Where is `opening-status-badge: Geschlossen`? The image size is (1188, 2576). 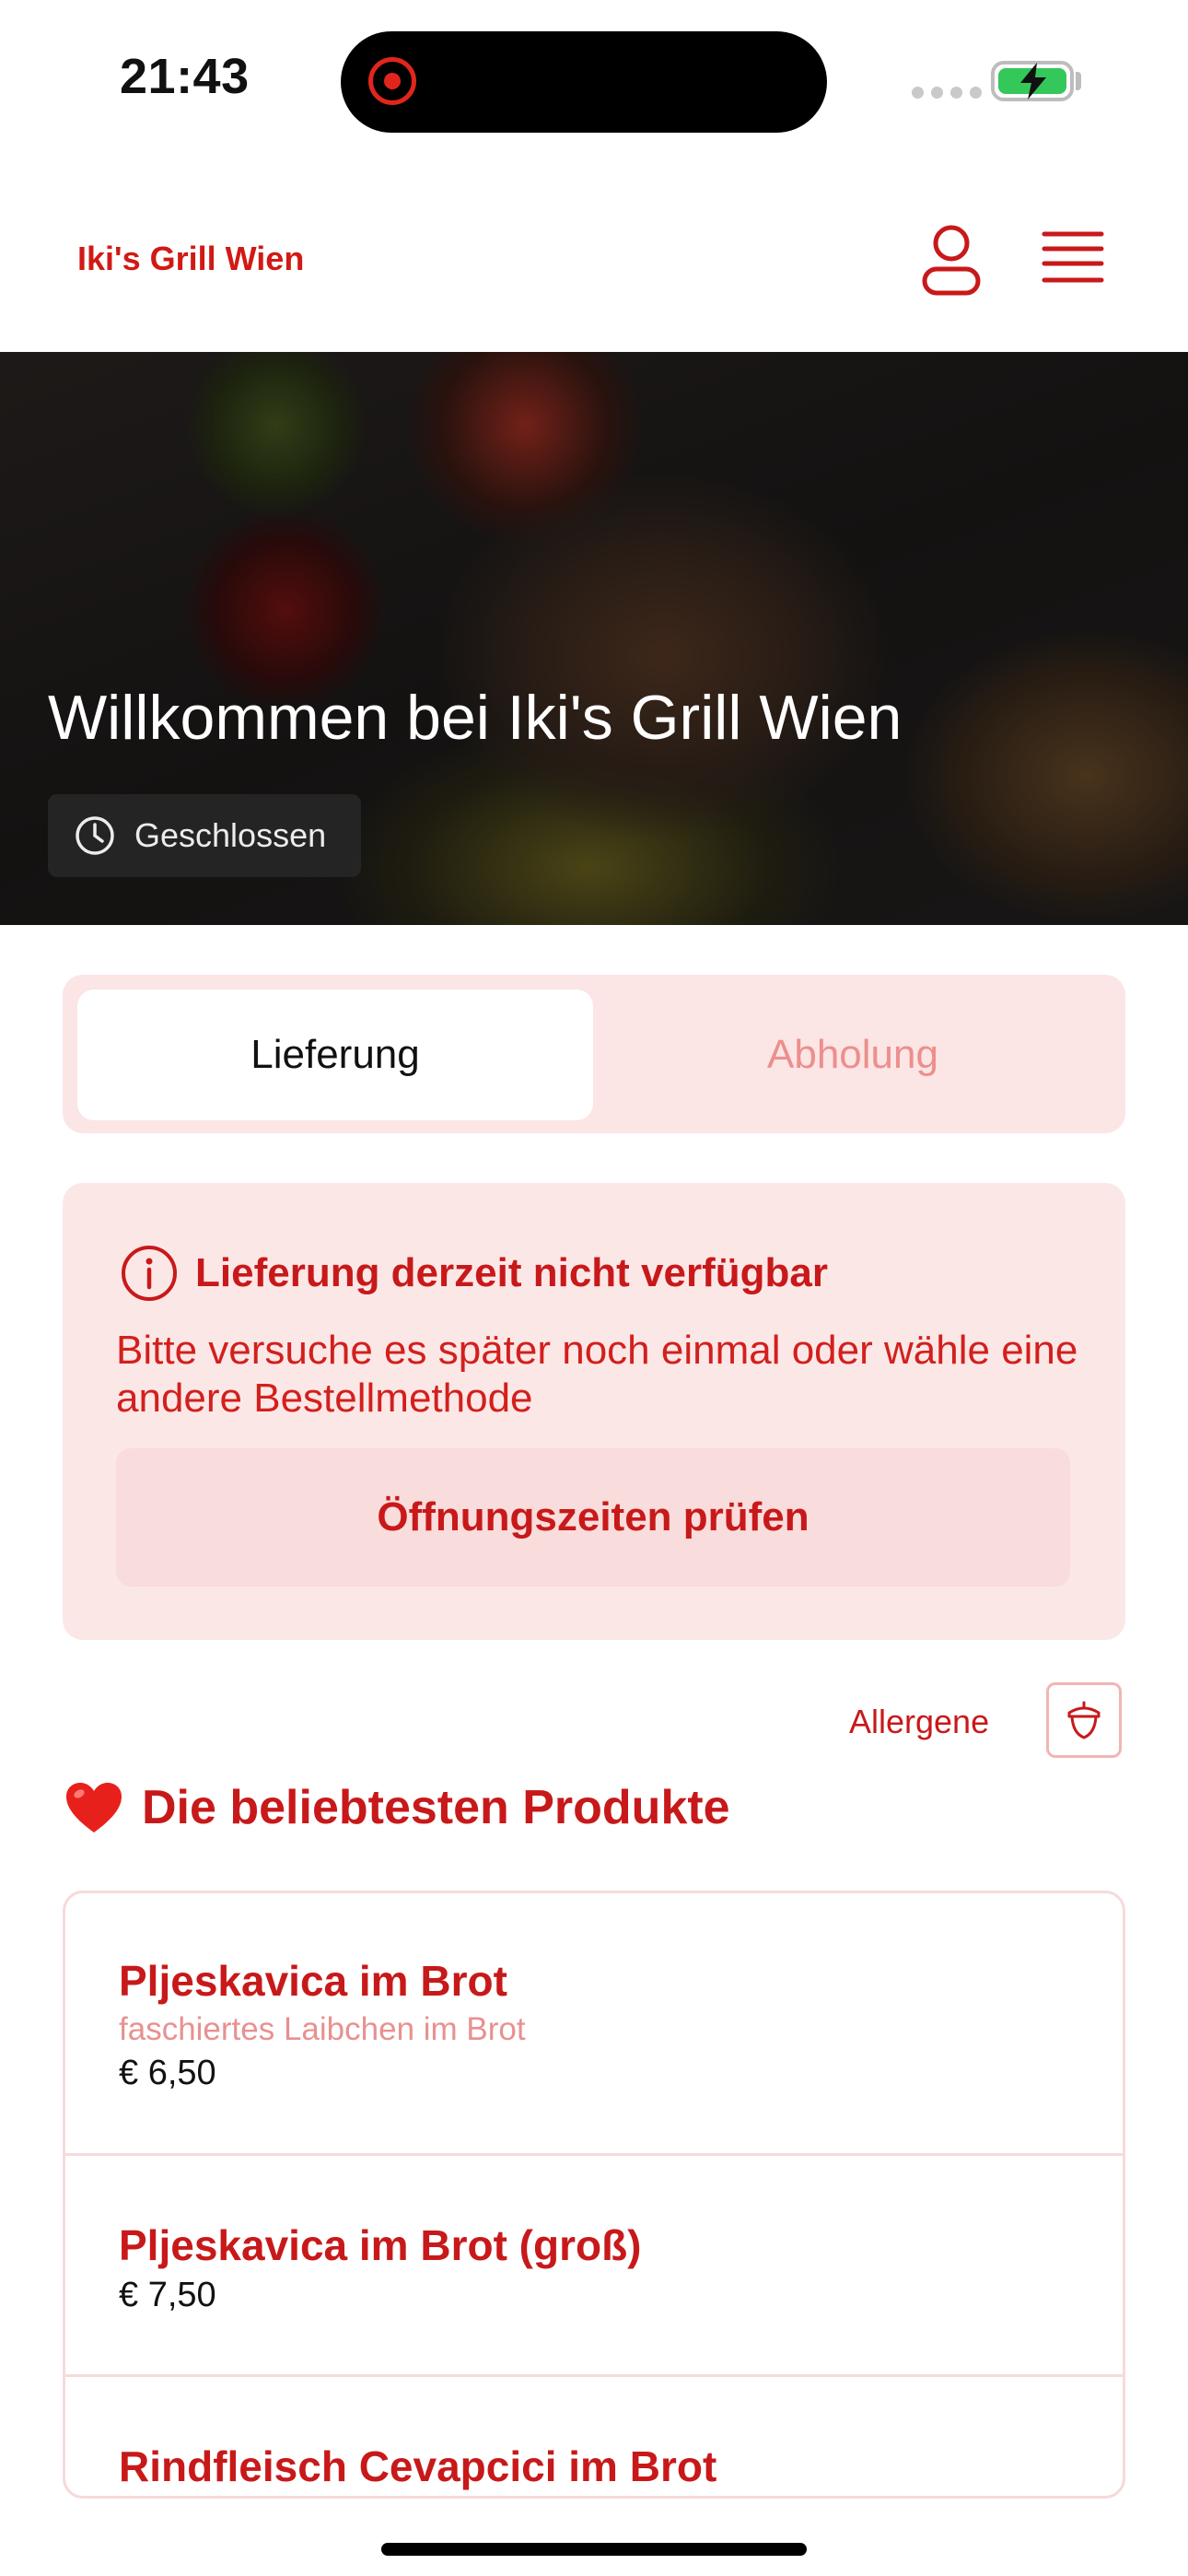
opening-status-badge: Geschlossen is located at coordinates (204, 835).